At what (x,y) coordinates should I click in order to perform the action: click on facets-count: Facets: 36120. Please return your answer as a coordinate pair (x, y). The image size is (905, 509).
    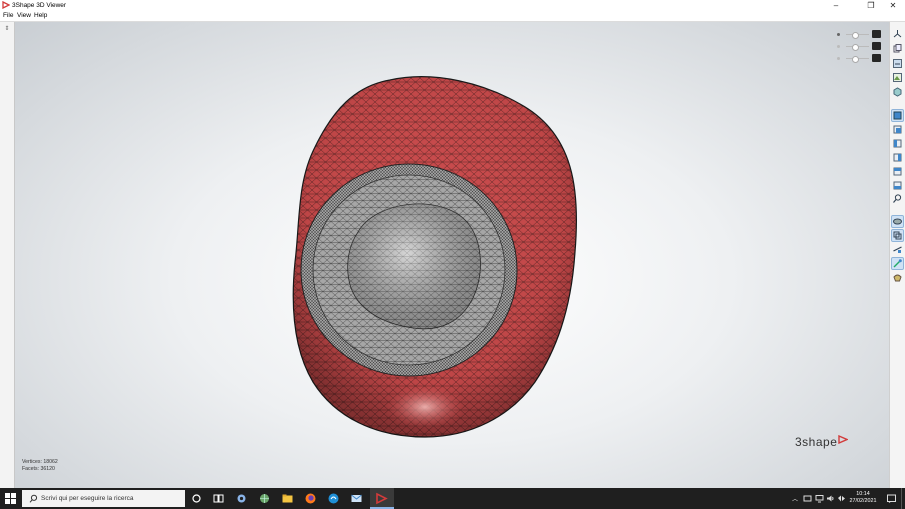
    Looking at the image, I should click on (38, 469).